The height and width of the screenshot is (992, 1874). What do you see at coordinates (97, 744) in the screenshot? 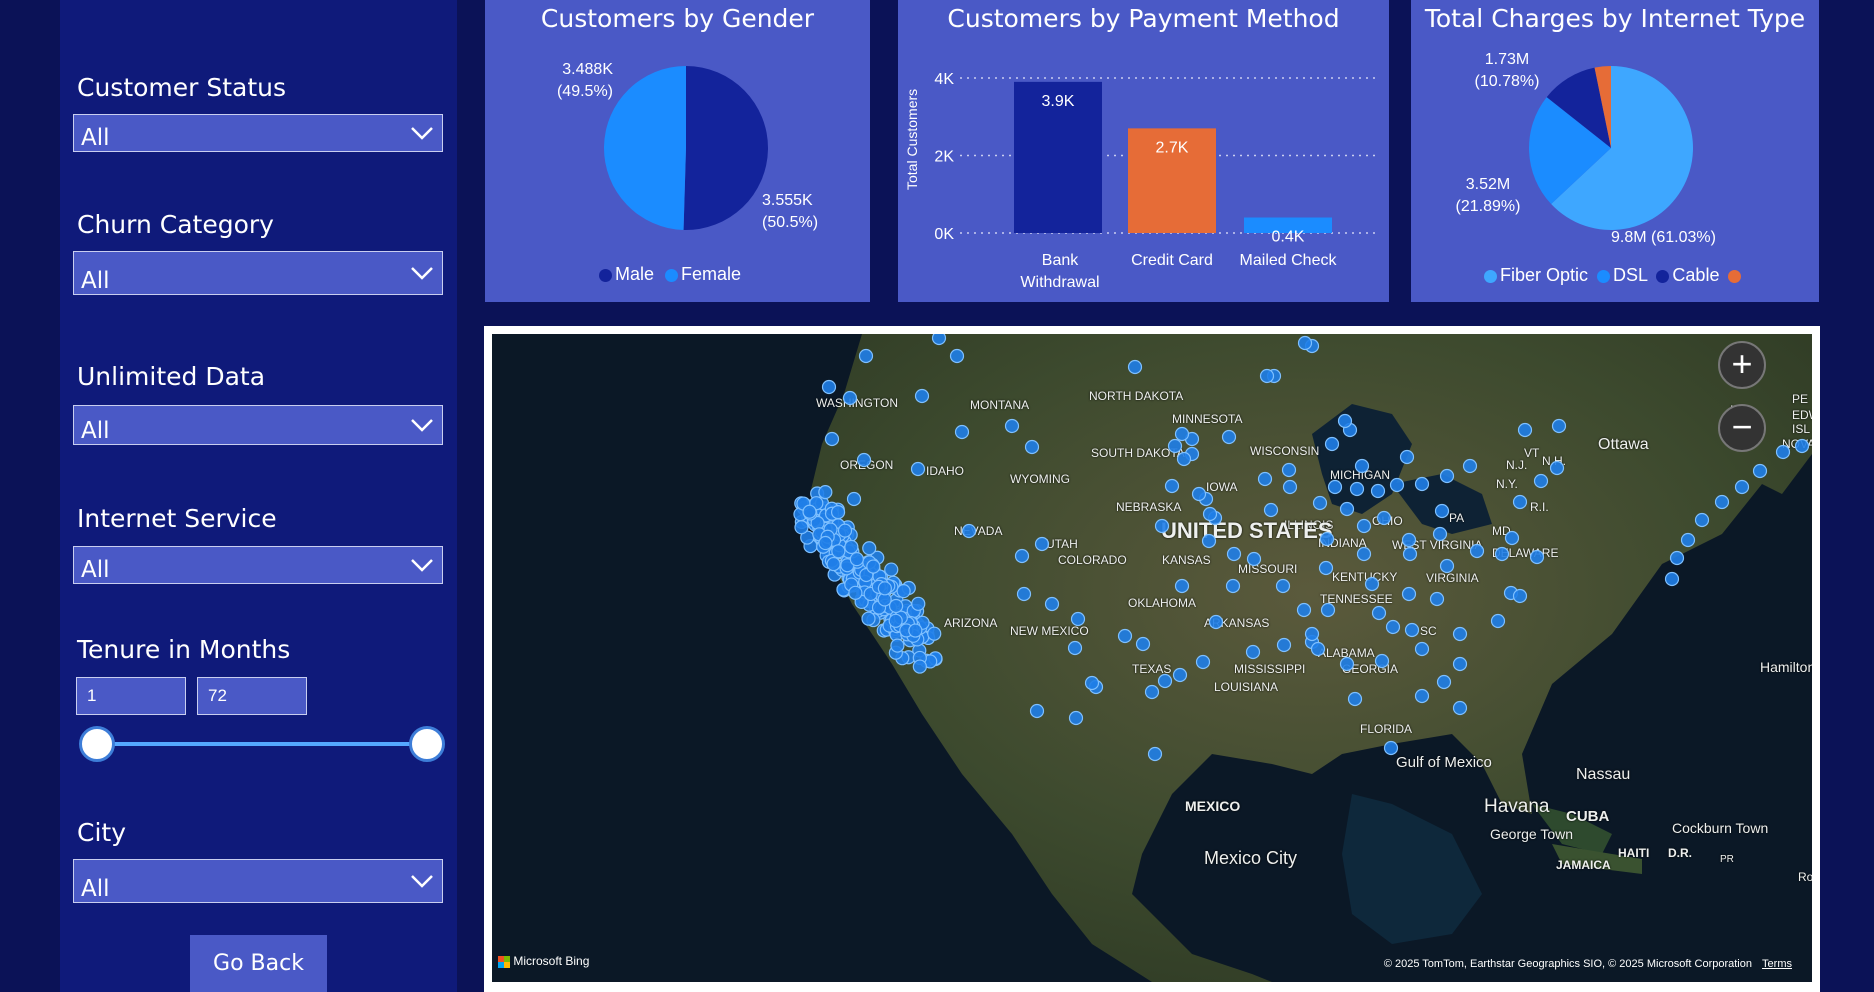
I see `tenure-slider-min-handle` at bounding box center [97, 744].